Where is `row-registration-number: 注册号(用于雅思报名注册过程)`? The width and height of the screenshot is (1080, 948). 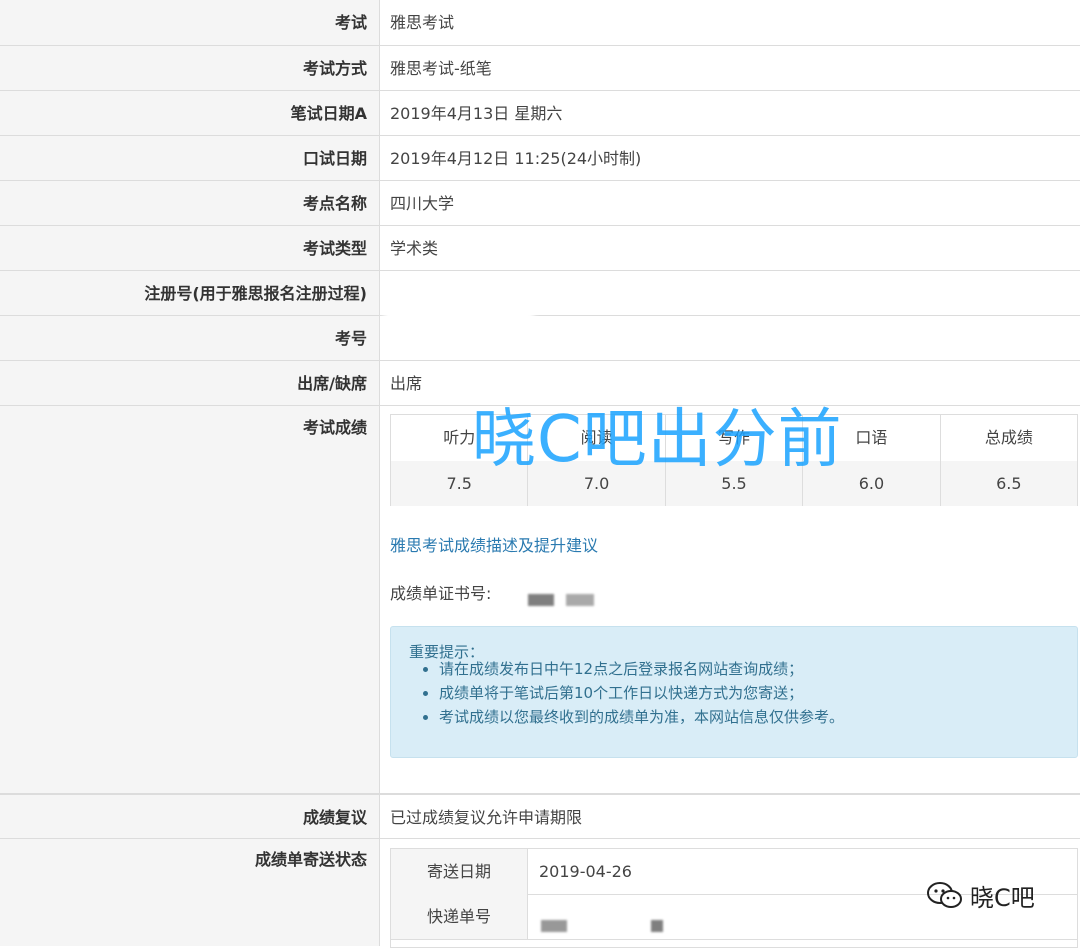
row-registration-number: 注册号(用于雅思报名注册过程) is located at coordinates (540, 293).